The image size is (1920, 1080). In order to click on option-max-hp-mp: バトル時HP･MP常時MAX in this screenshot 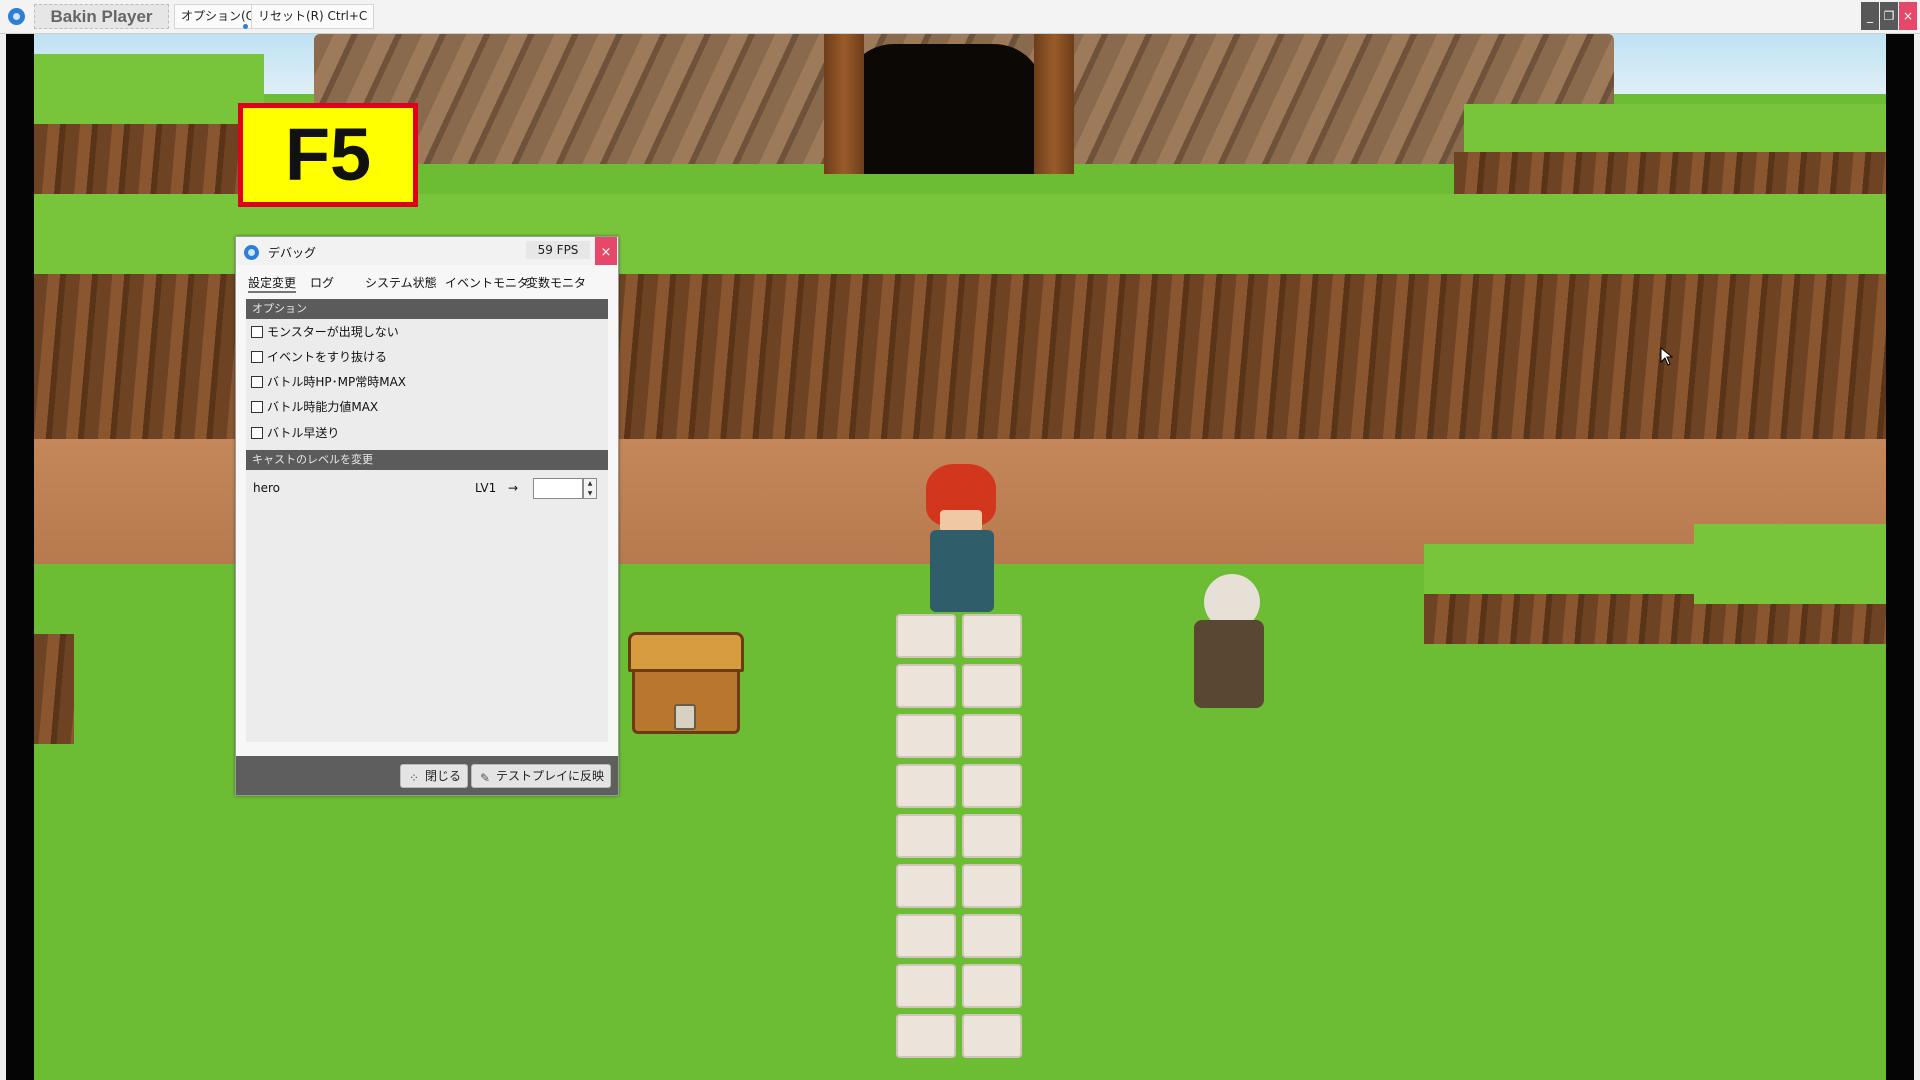, I will do `click(328, 382)`.